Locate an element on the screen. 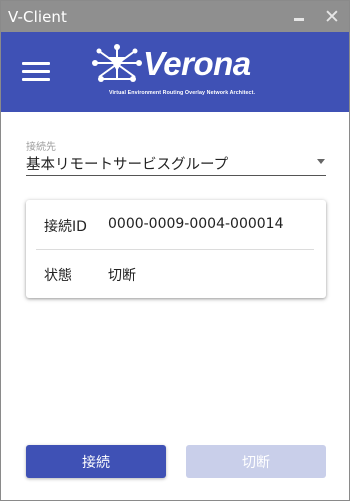  window-title: V-Client is located at coordinates (38, 16).